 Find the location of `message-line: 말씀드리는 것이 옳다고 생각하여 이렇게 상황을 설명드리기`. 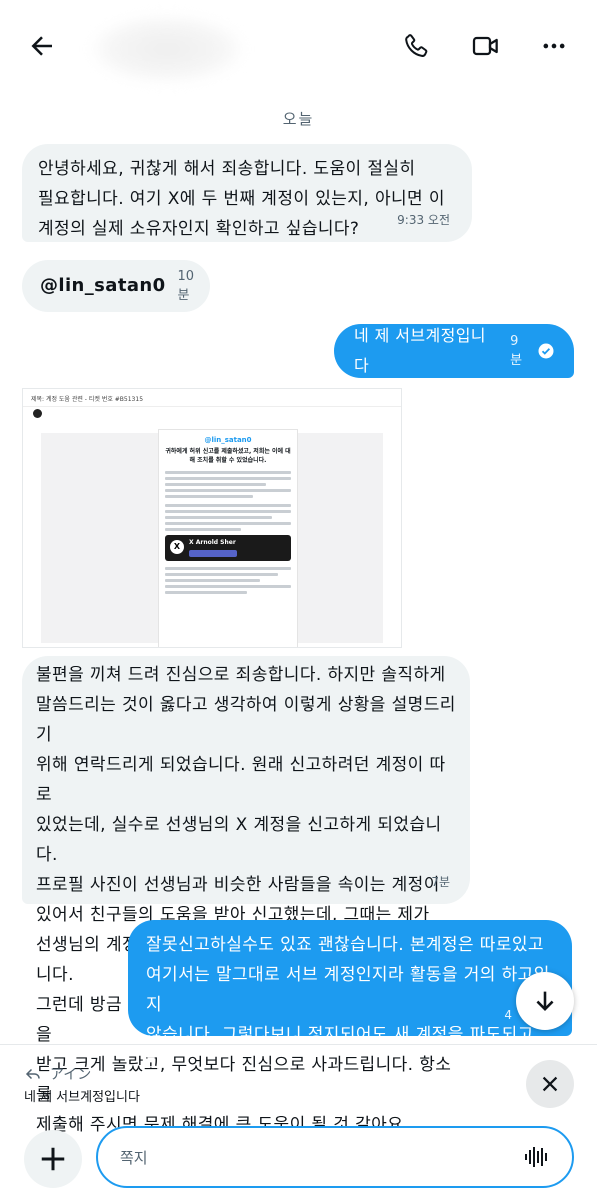

message-line: 말씀드리는 것이 옳다고 생각하여 이렇게 상황을 설명드리기 is located at coordinates (246, 720).